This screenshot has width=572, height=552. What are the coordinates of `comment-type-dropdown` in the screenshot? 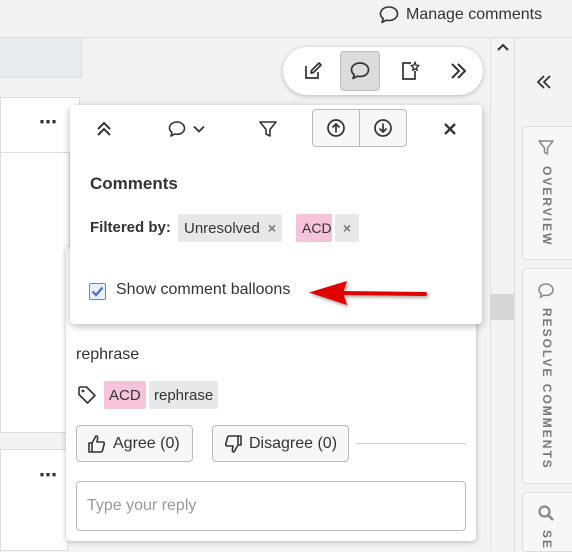 It's located at (186, 129).